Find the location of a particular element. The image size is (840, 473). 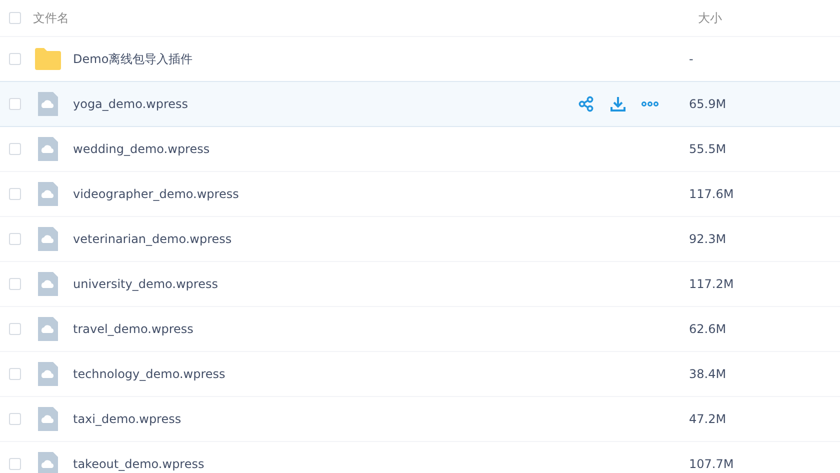

file-name: veterinarian_demo.wpress is located at coordinates (366, 239).